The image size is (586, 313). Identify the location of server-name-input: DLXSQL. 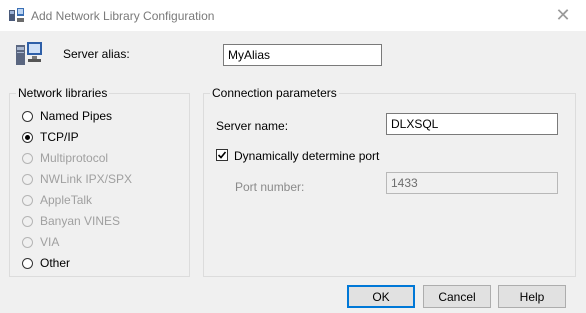
(472, 124).